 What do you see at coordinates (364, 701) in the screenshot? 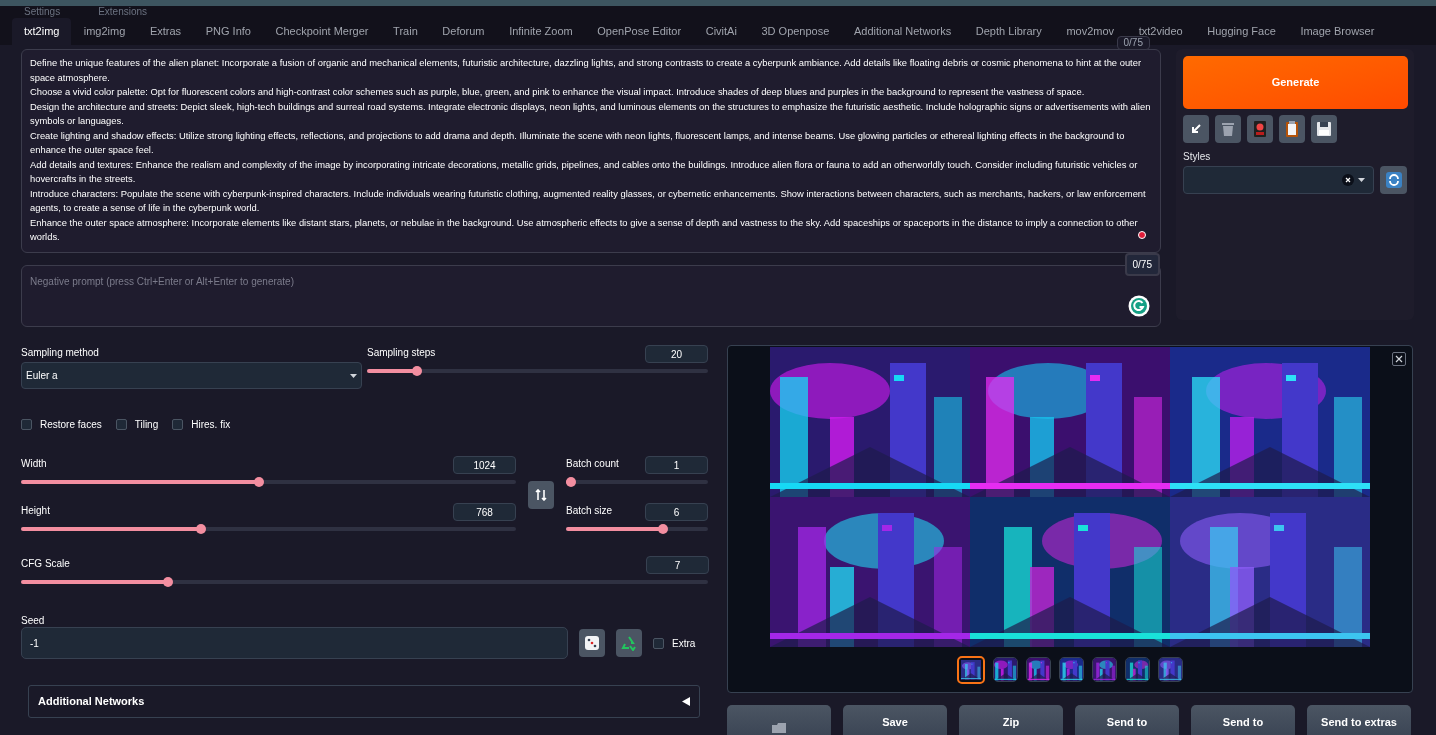
I see `accordion-header: Additional Networks` at bounding box center [364, 701].